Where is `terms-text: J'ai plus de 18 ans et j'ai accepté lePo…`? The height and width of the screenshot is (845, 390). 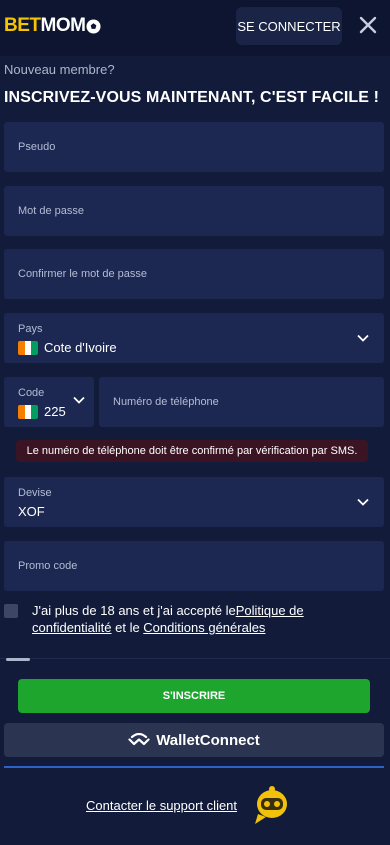
terms-text: J'ai plus de 18 ans et j'ai accepté lePo… is located at coordinates (197, 619).